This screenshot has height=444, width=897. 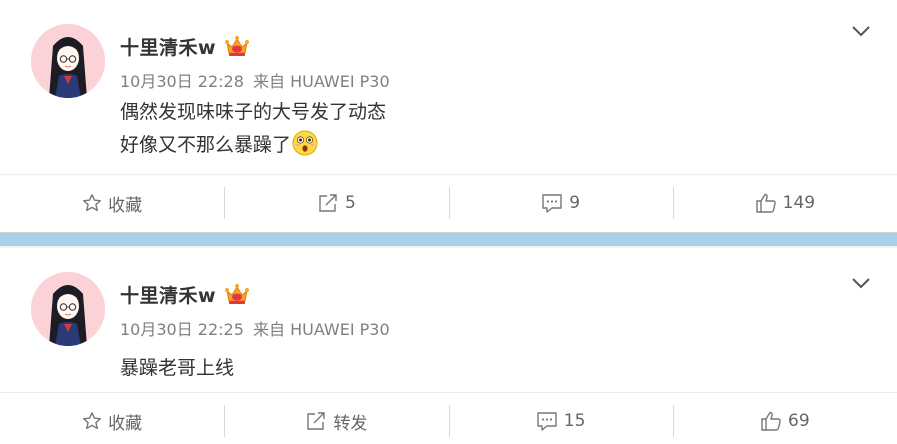 What do you see at coordinates (253, 112) in the screenshot?
I see `post-text-line: 偶然发现味味子的大号发了动态` at bounding box center [253, 112].